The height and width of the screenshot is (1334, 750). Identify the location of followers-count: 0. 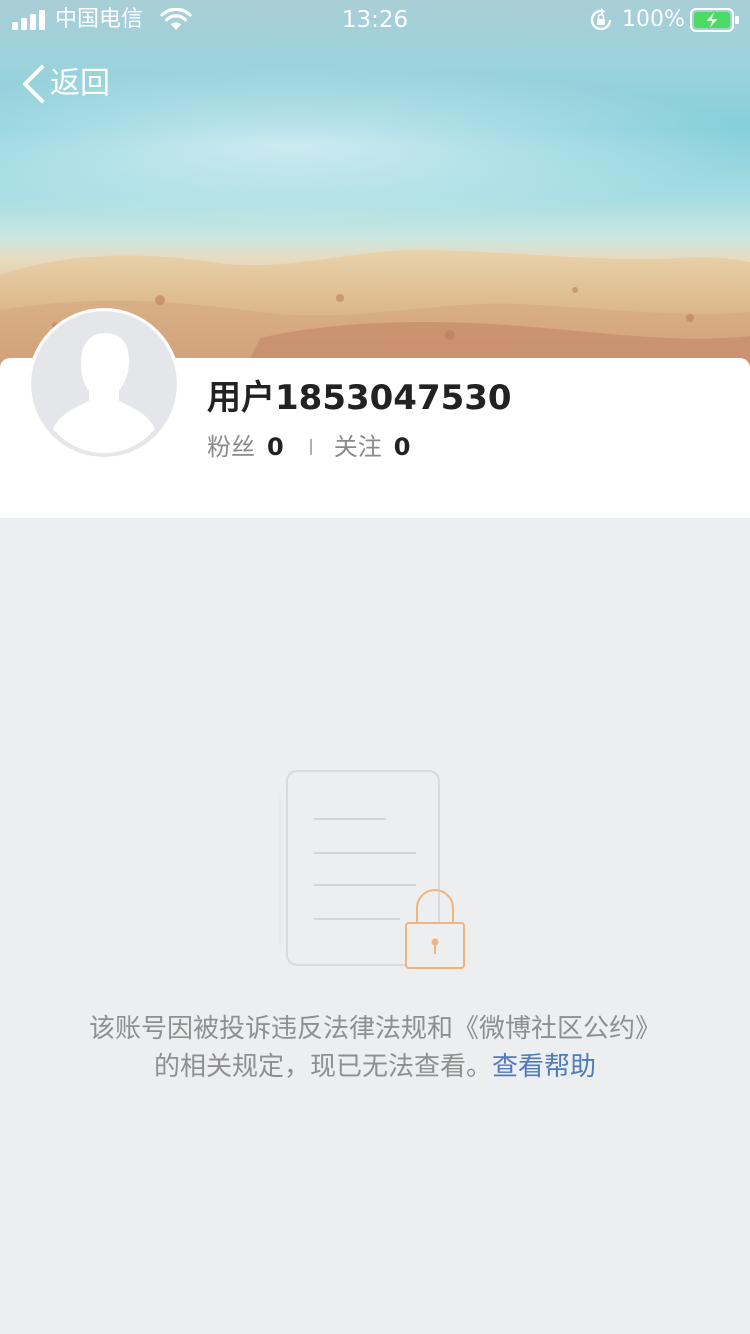
(275, 447).